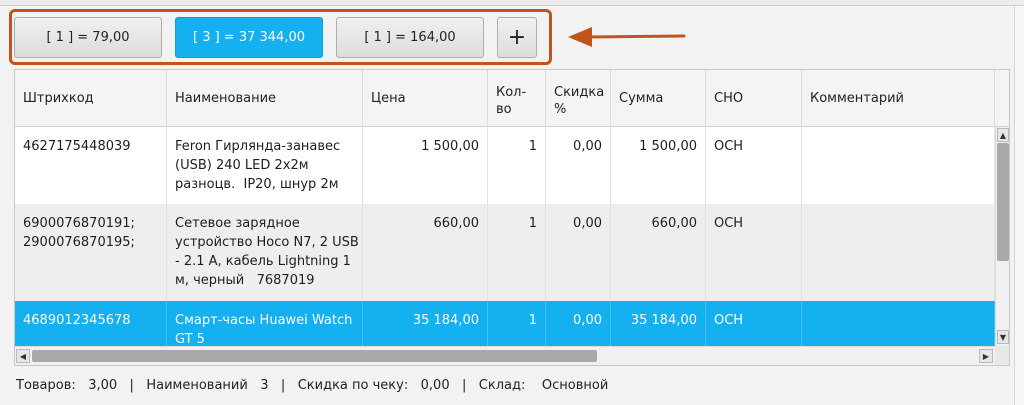 Image resolution: width=1024 pixels, height=405 pixels. What do you see at coordinates (103, 385) in the screenshot?
I see `goods-value: 3,00` at bounding box center [103, 385].